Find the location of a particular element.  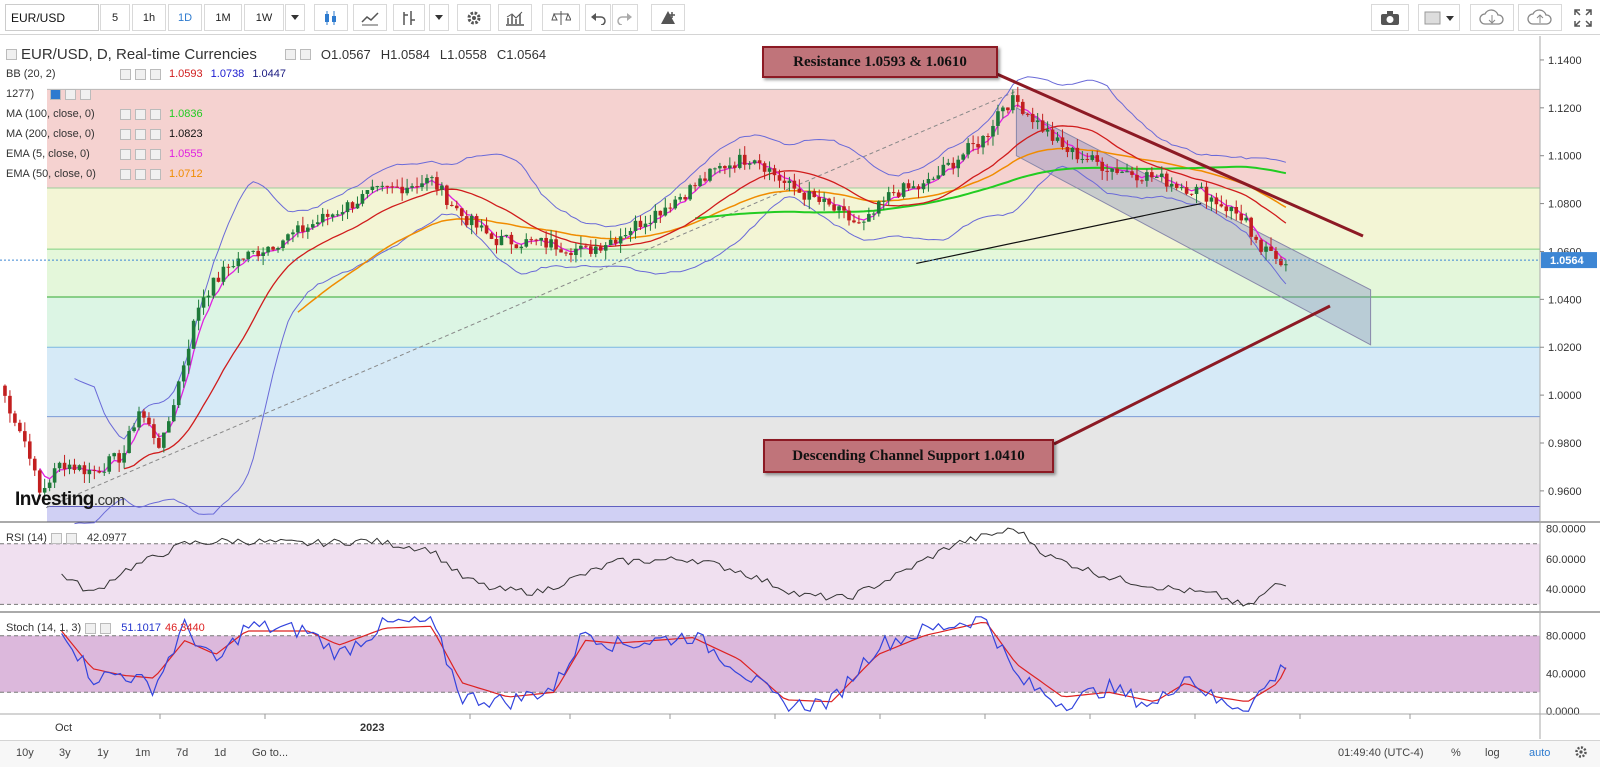

indicator-value: 1.0447 is located at coordinates (269, 74).